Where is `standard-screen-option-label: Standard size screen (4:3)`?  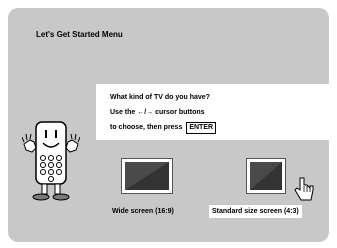 standard-screen-option-label: Standard size screen (4:3) is located at coordinates (255, 211).